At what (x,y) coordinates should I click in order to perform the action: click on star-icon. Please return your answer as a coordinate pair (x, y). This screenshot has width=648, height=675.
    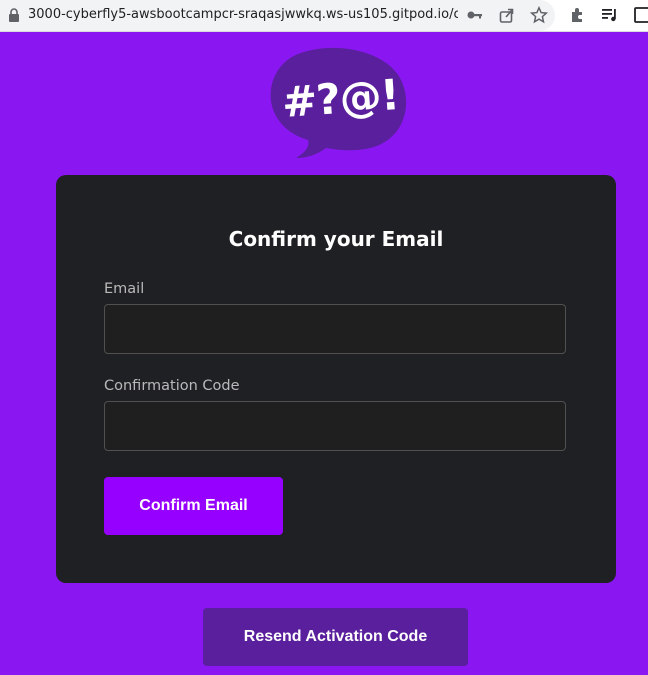
    Looking at the image, I should click on (539, 15).